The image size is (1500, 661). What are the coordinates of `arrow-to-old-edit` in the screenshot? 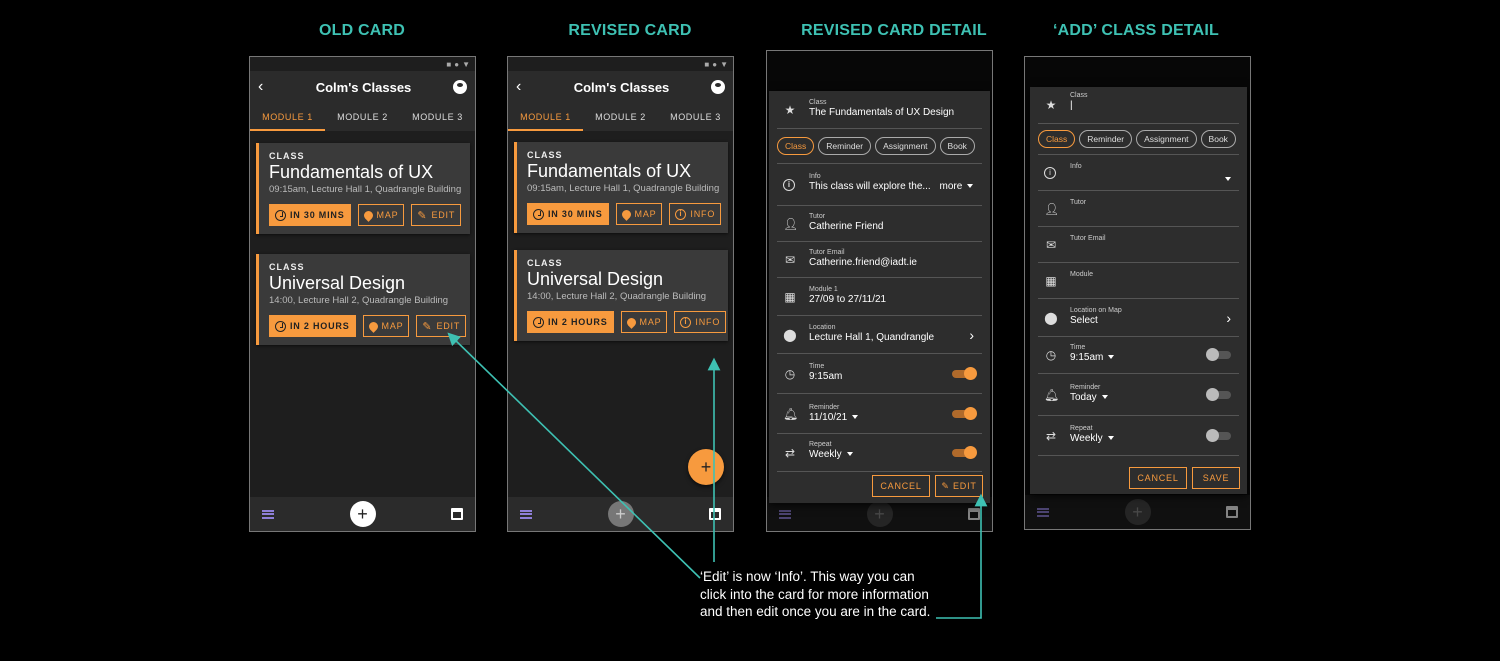 It's located at (574, 455).